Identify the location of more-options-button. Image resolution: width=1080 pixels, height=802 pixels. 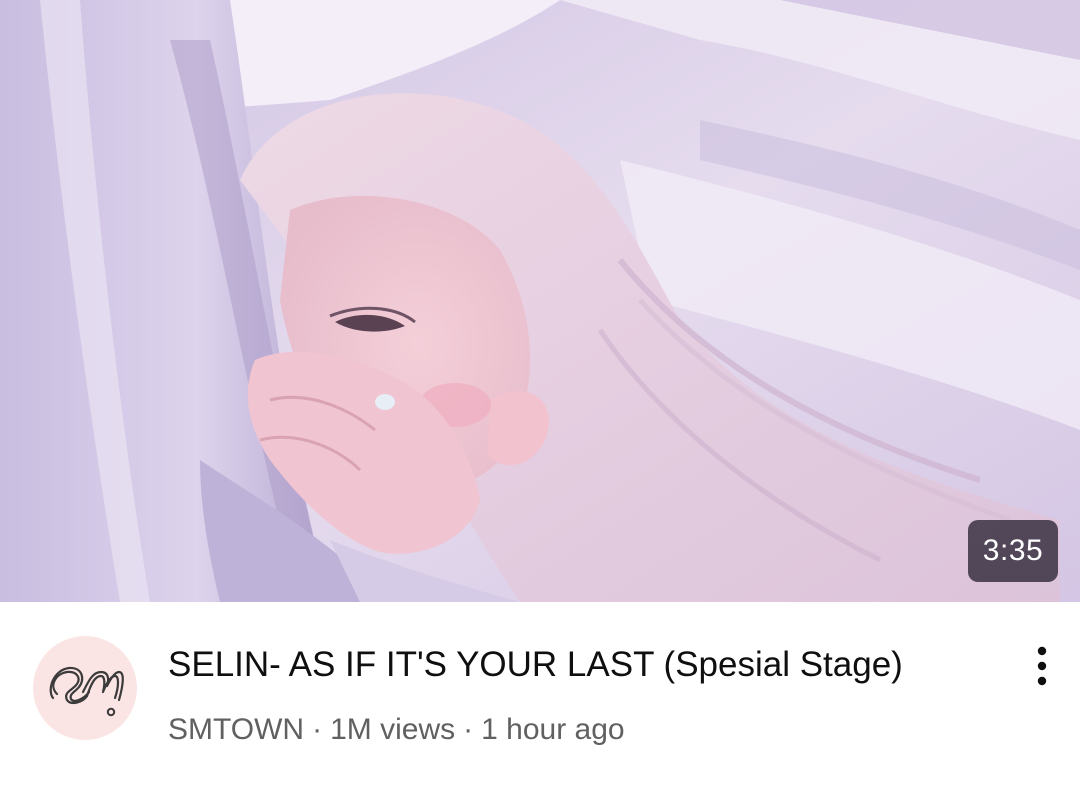
(1042, 668).